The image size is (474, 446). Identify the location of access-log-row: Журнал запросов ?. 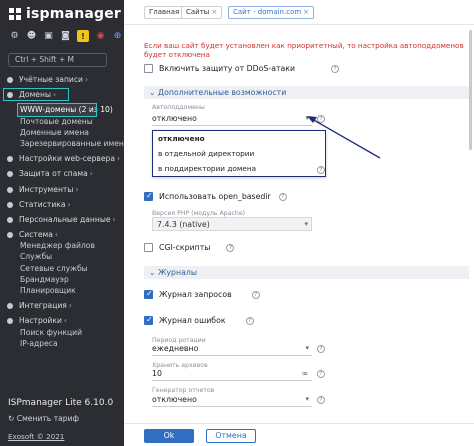
(202, 294).